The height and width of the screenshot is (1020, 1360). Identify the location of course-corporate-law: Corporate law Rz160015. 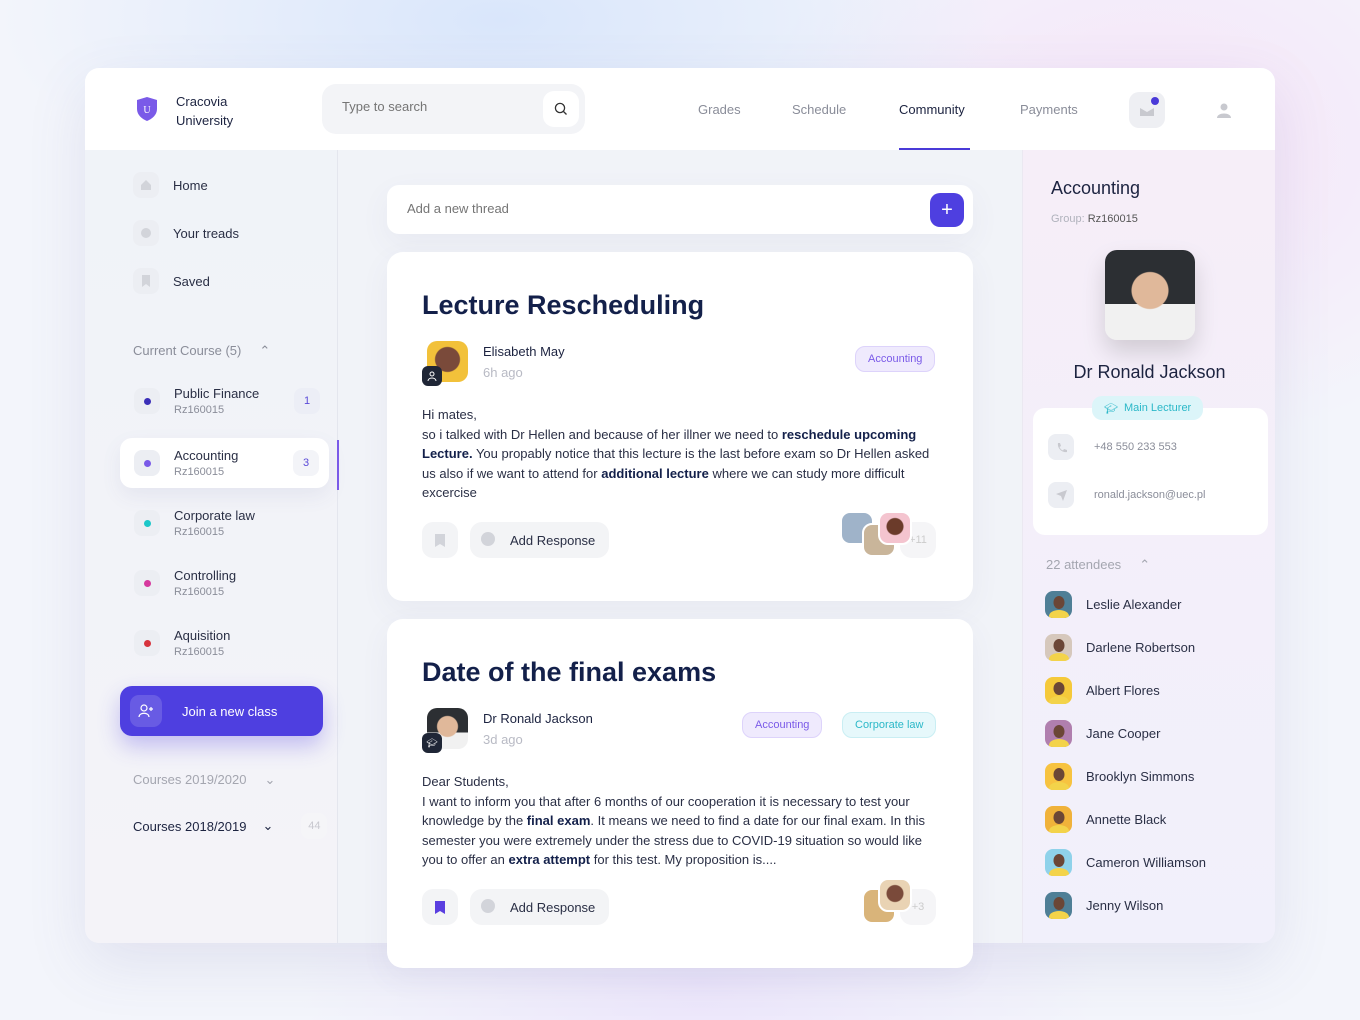
(225, 523).